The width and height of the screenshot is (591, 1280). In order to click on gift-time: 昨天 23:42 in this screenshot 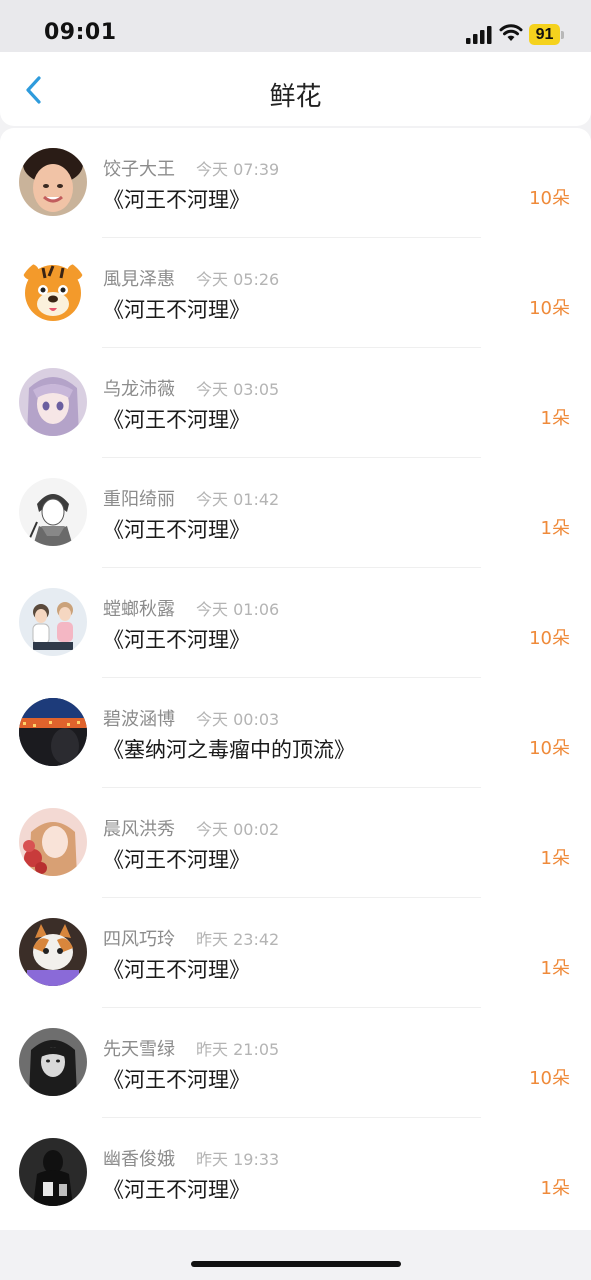, I will do `click(238, 939)`.